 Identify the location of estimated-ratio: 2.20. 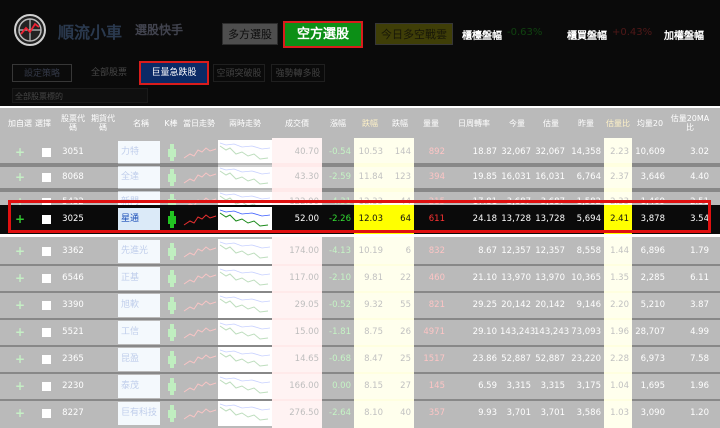
(618, 305).